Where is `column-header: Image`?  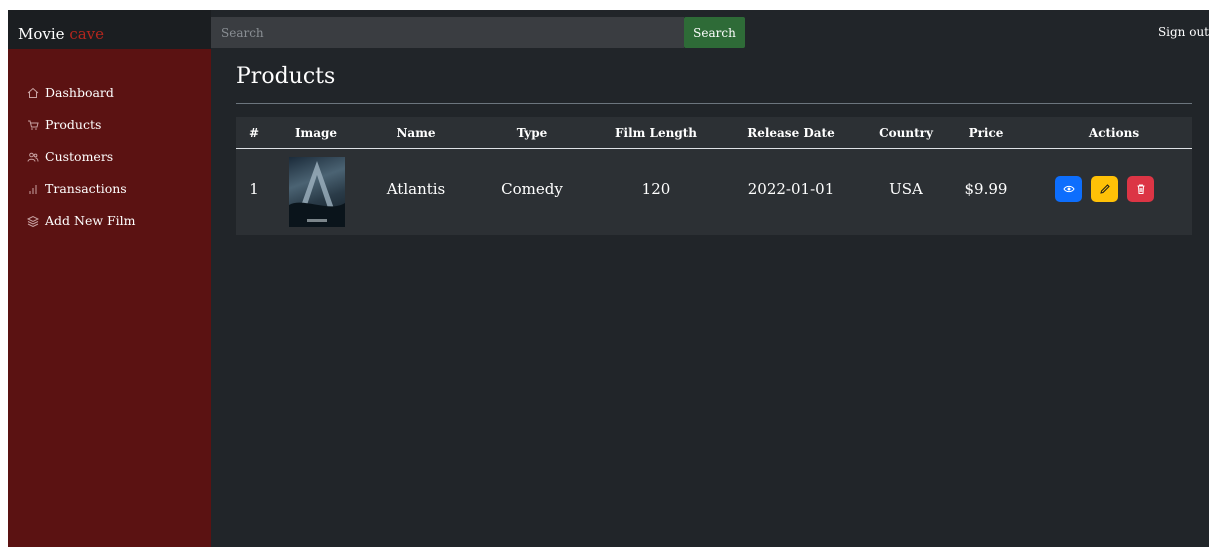
column-header: Image is located at coordinates (316, 133).